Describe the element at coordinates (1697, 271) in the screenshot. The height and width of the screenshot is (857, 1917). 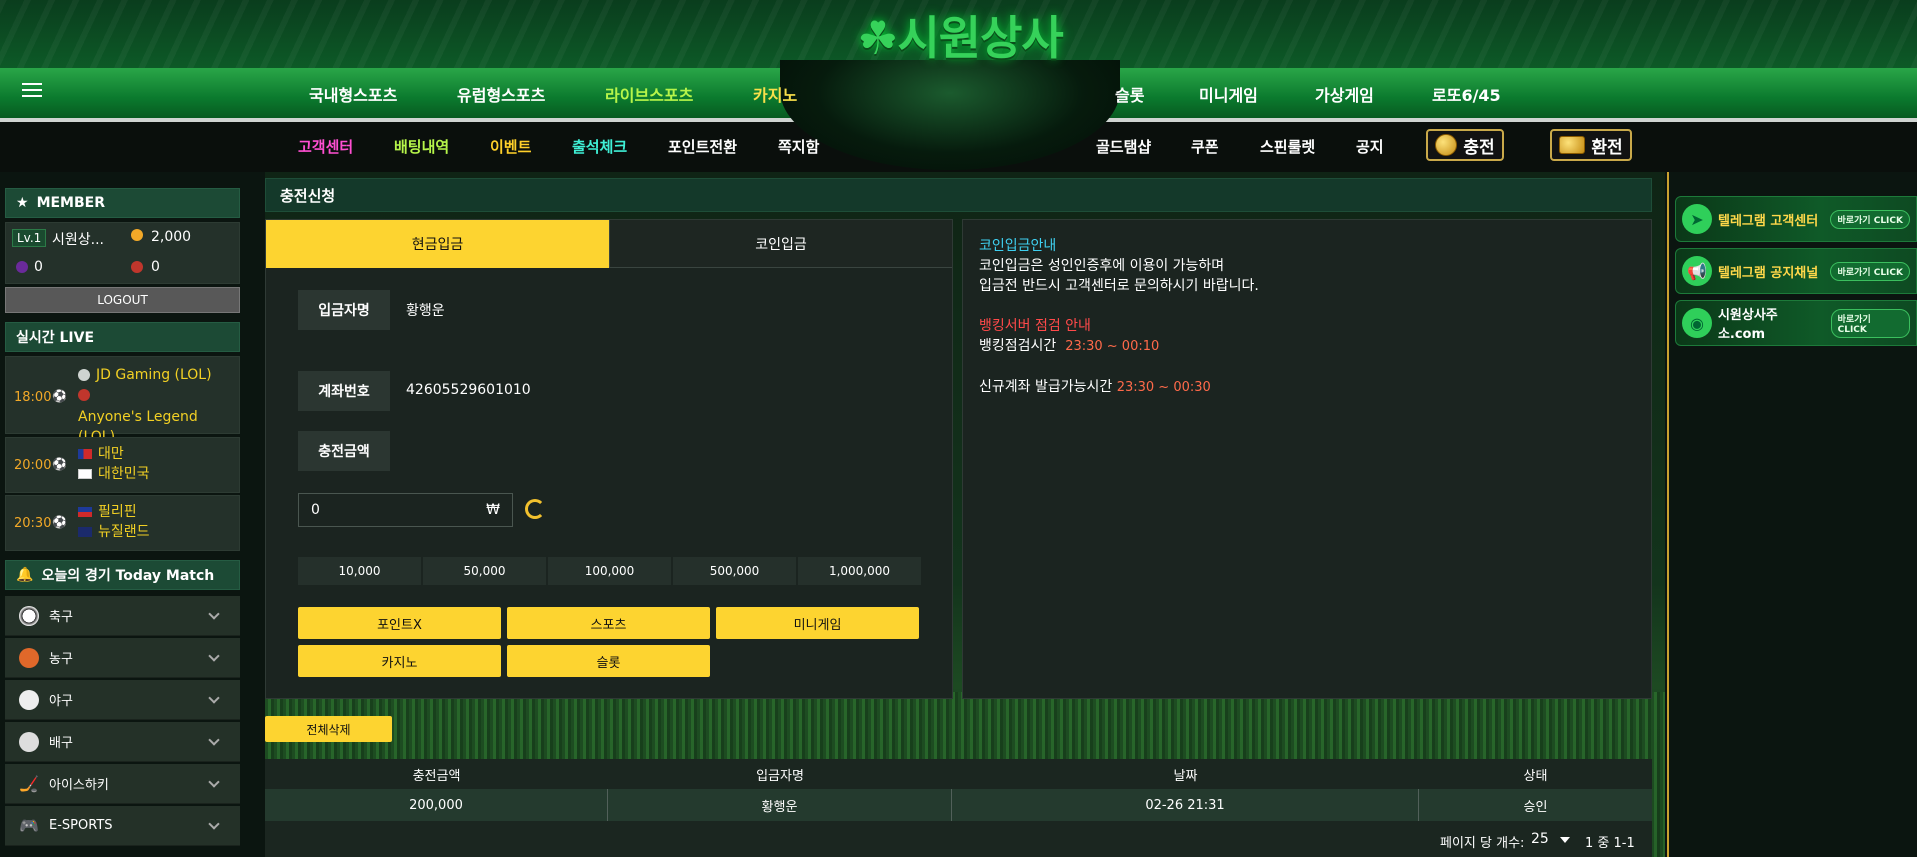
I see `megaphone-icon: 📢` at that location.